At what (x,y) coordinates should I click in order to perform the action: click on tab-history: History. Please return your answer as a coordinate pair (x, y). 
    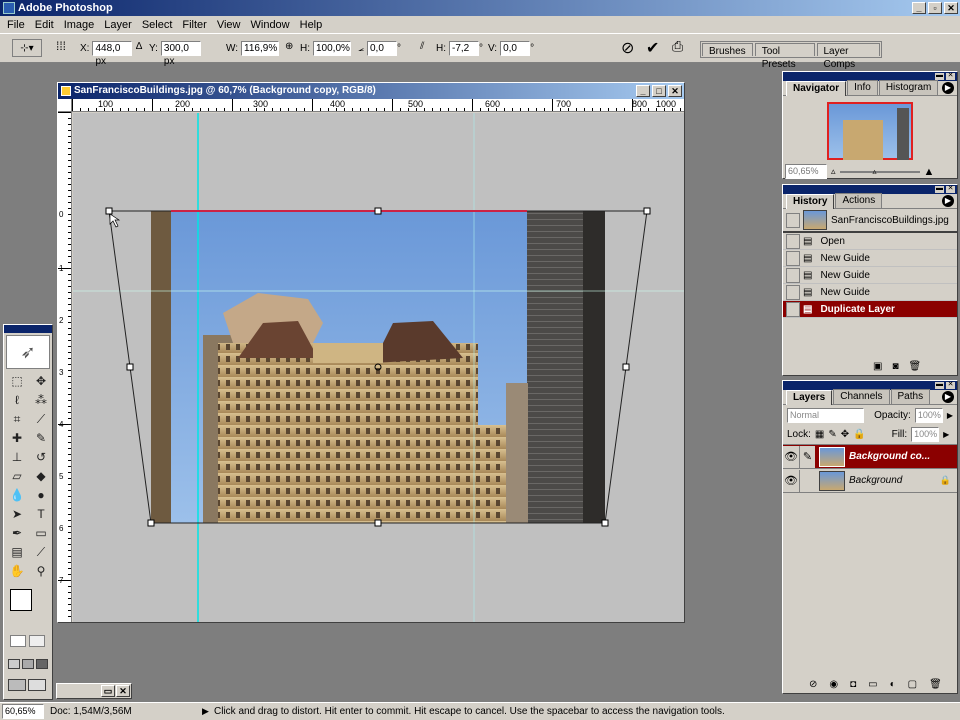
    Looking at the image, I should click on (810, 201).